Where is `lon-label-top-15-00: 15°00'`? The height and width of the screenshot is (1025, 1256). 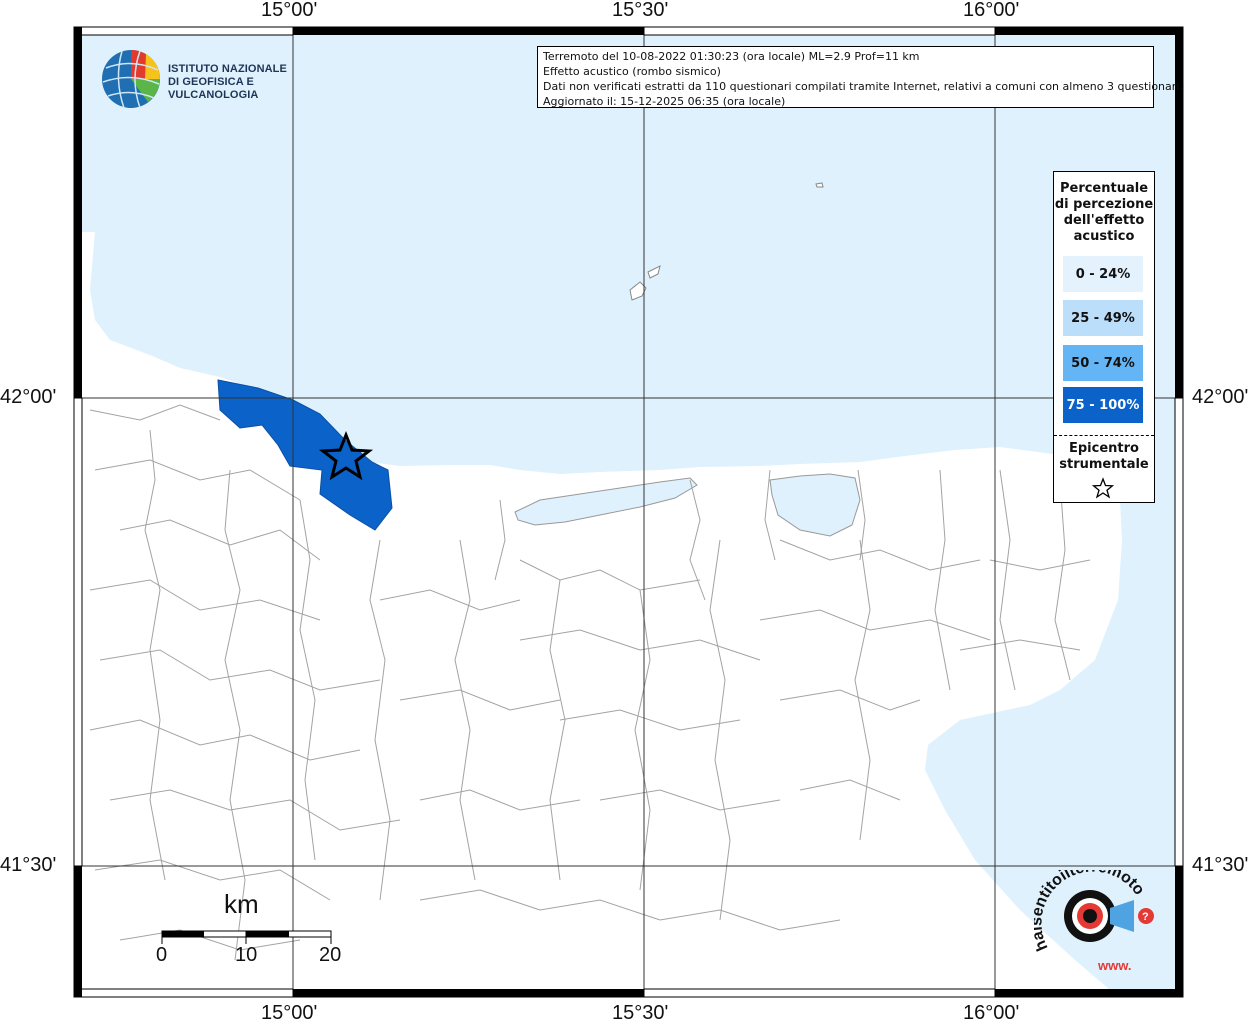
lon-label-top-15-00: 15°00' is located at coordinates (289, 10).